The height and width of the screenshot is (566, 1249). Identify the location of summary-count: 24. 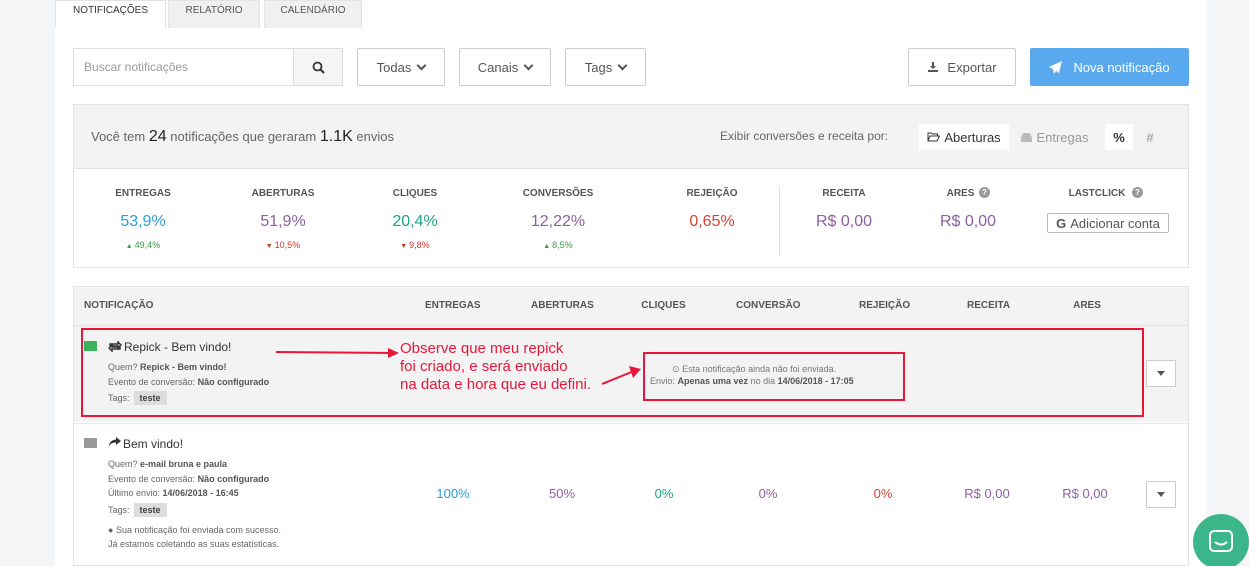
(157, 136).